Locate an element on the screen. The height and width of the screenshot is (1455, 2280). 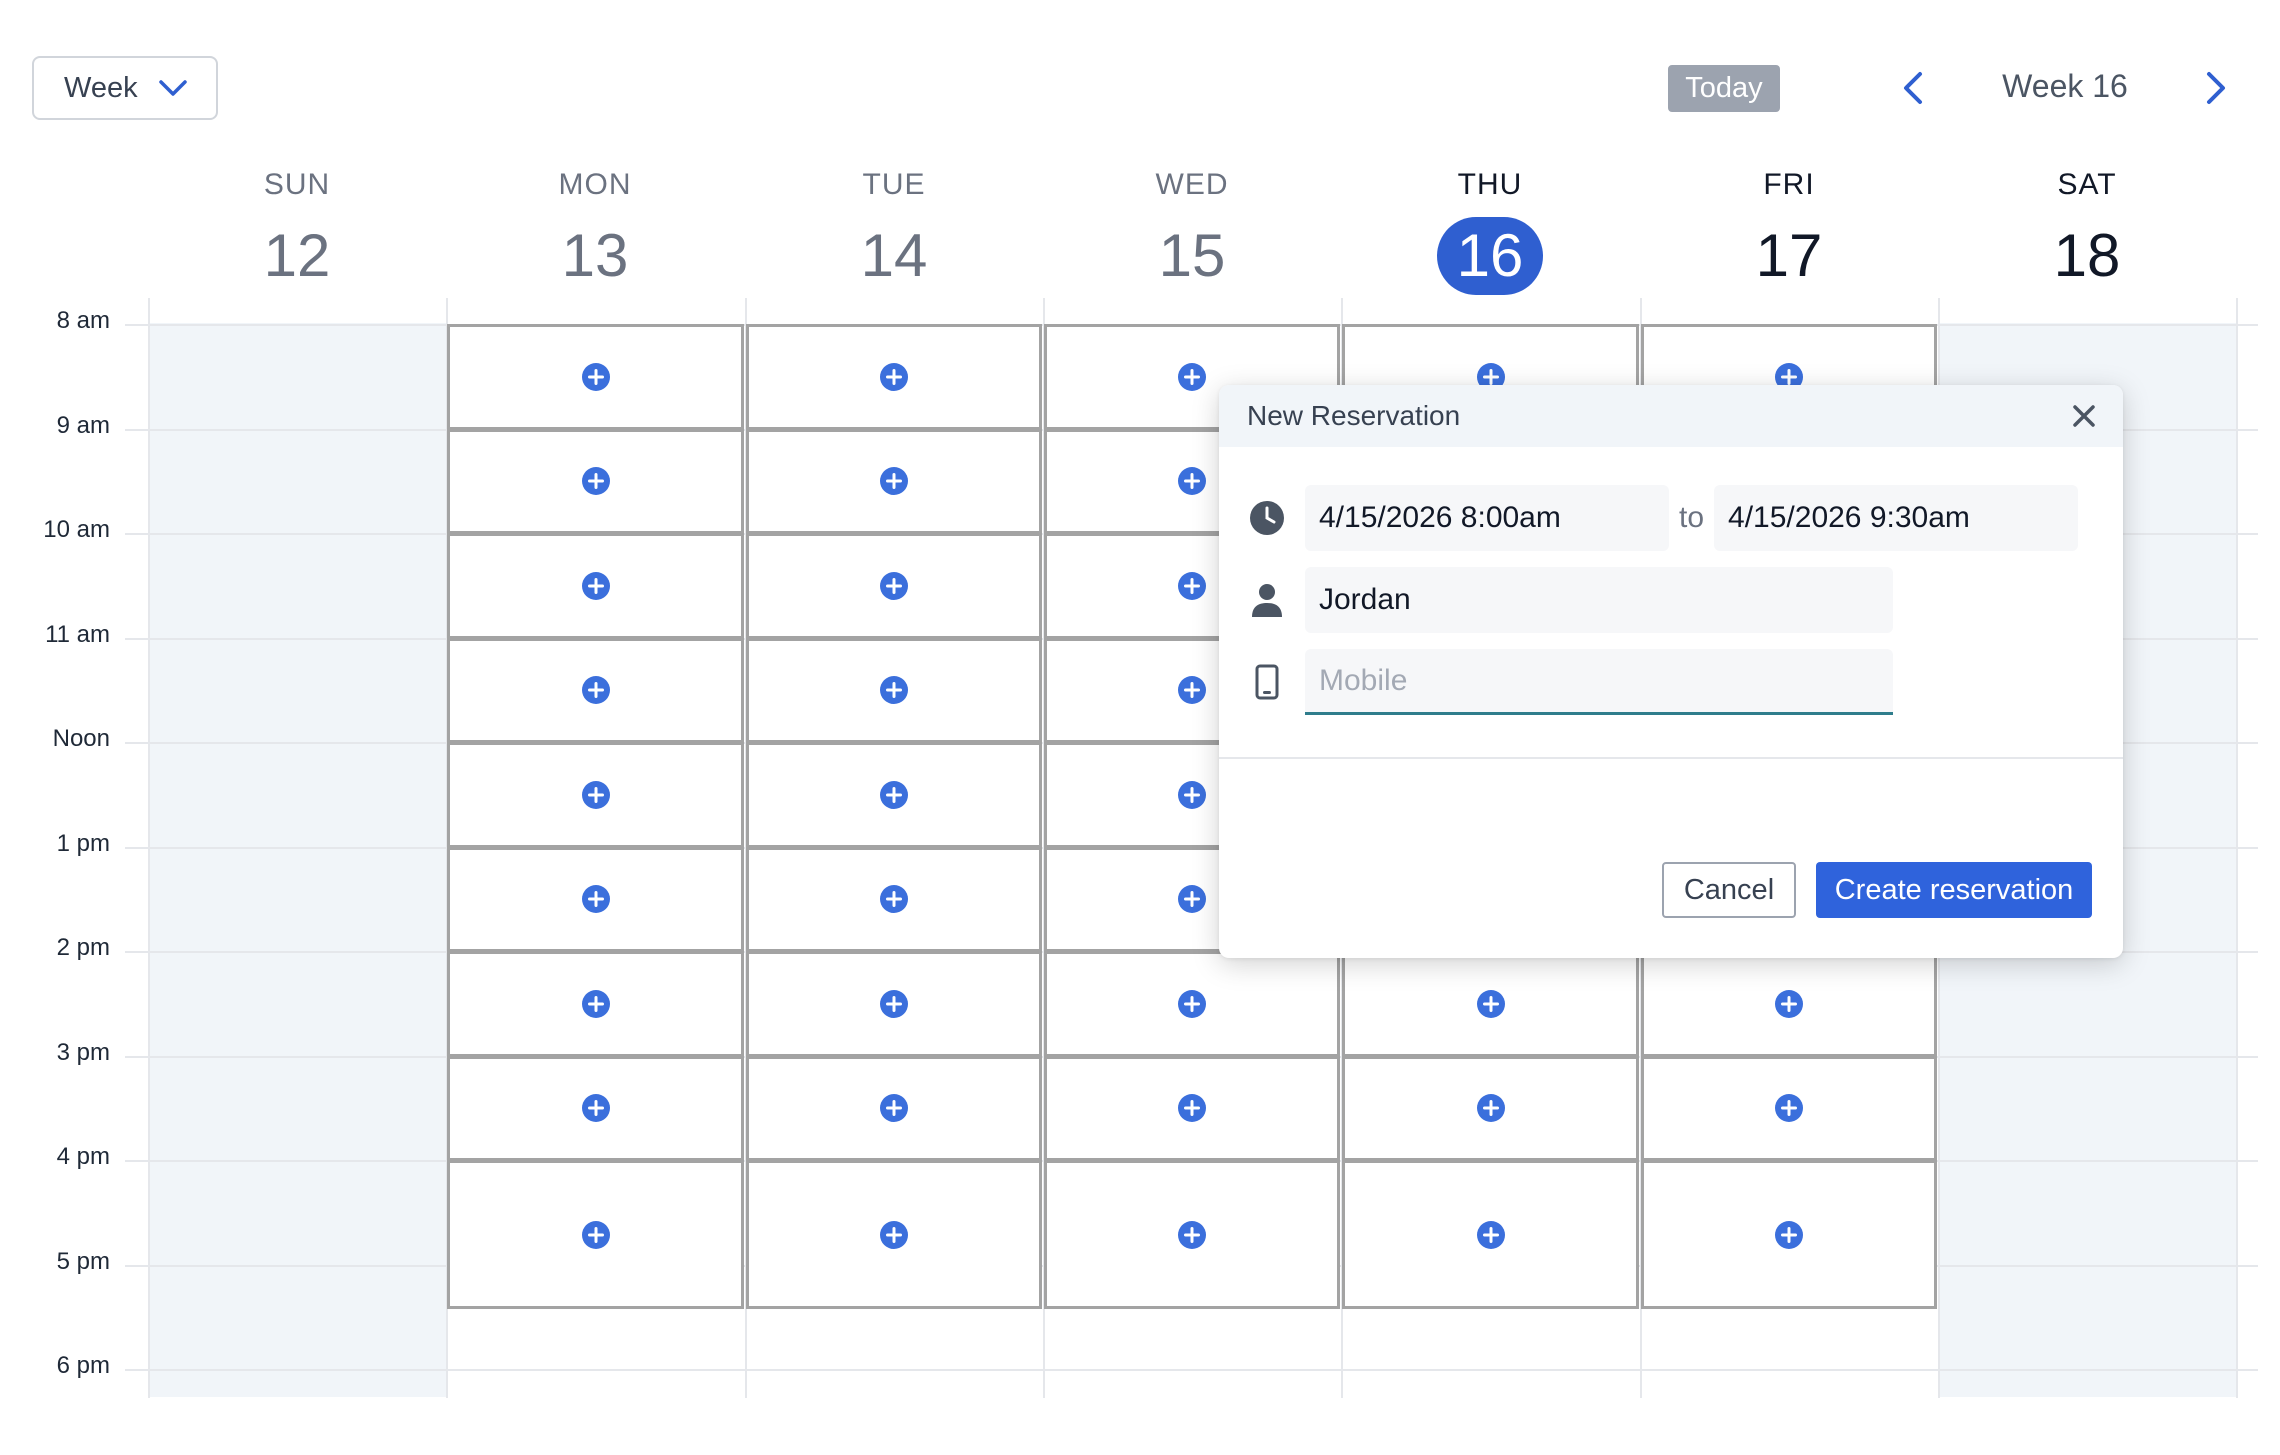
start-time-value: 4/15/2026 8:00am is located at coordinates (1440, 517).